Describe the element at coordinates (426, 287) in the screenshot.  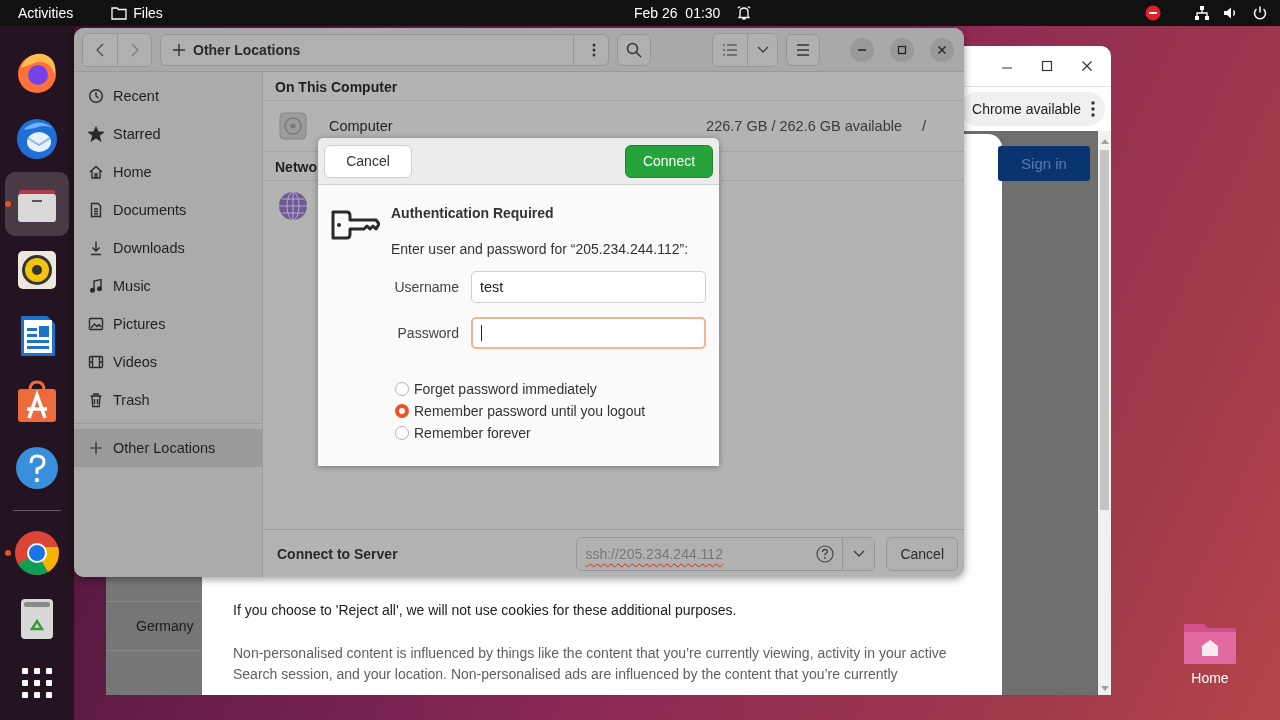
I see `field-label: Username` at that location.